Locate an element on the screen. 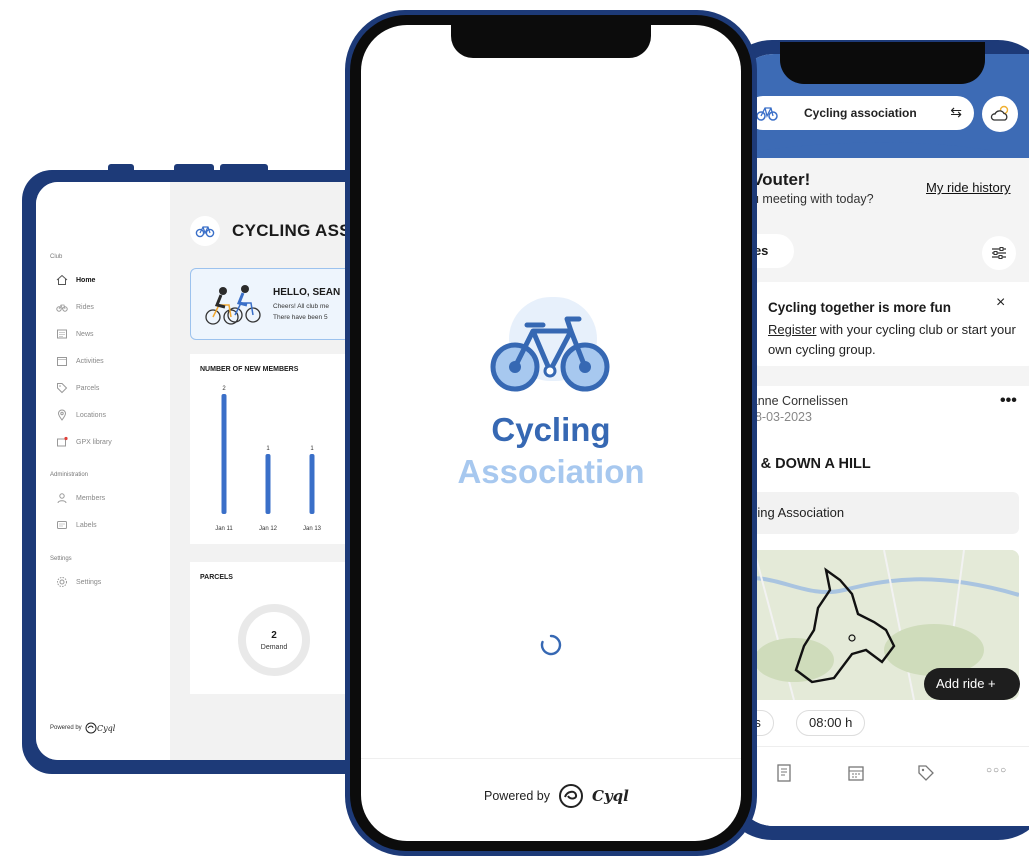  sidebar-item-home: Home is located at coordinates (75, 280).